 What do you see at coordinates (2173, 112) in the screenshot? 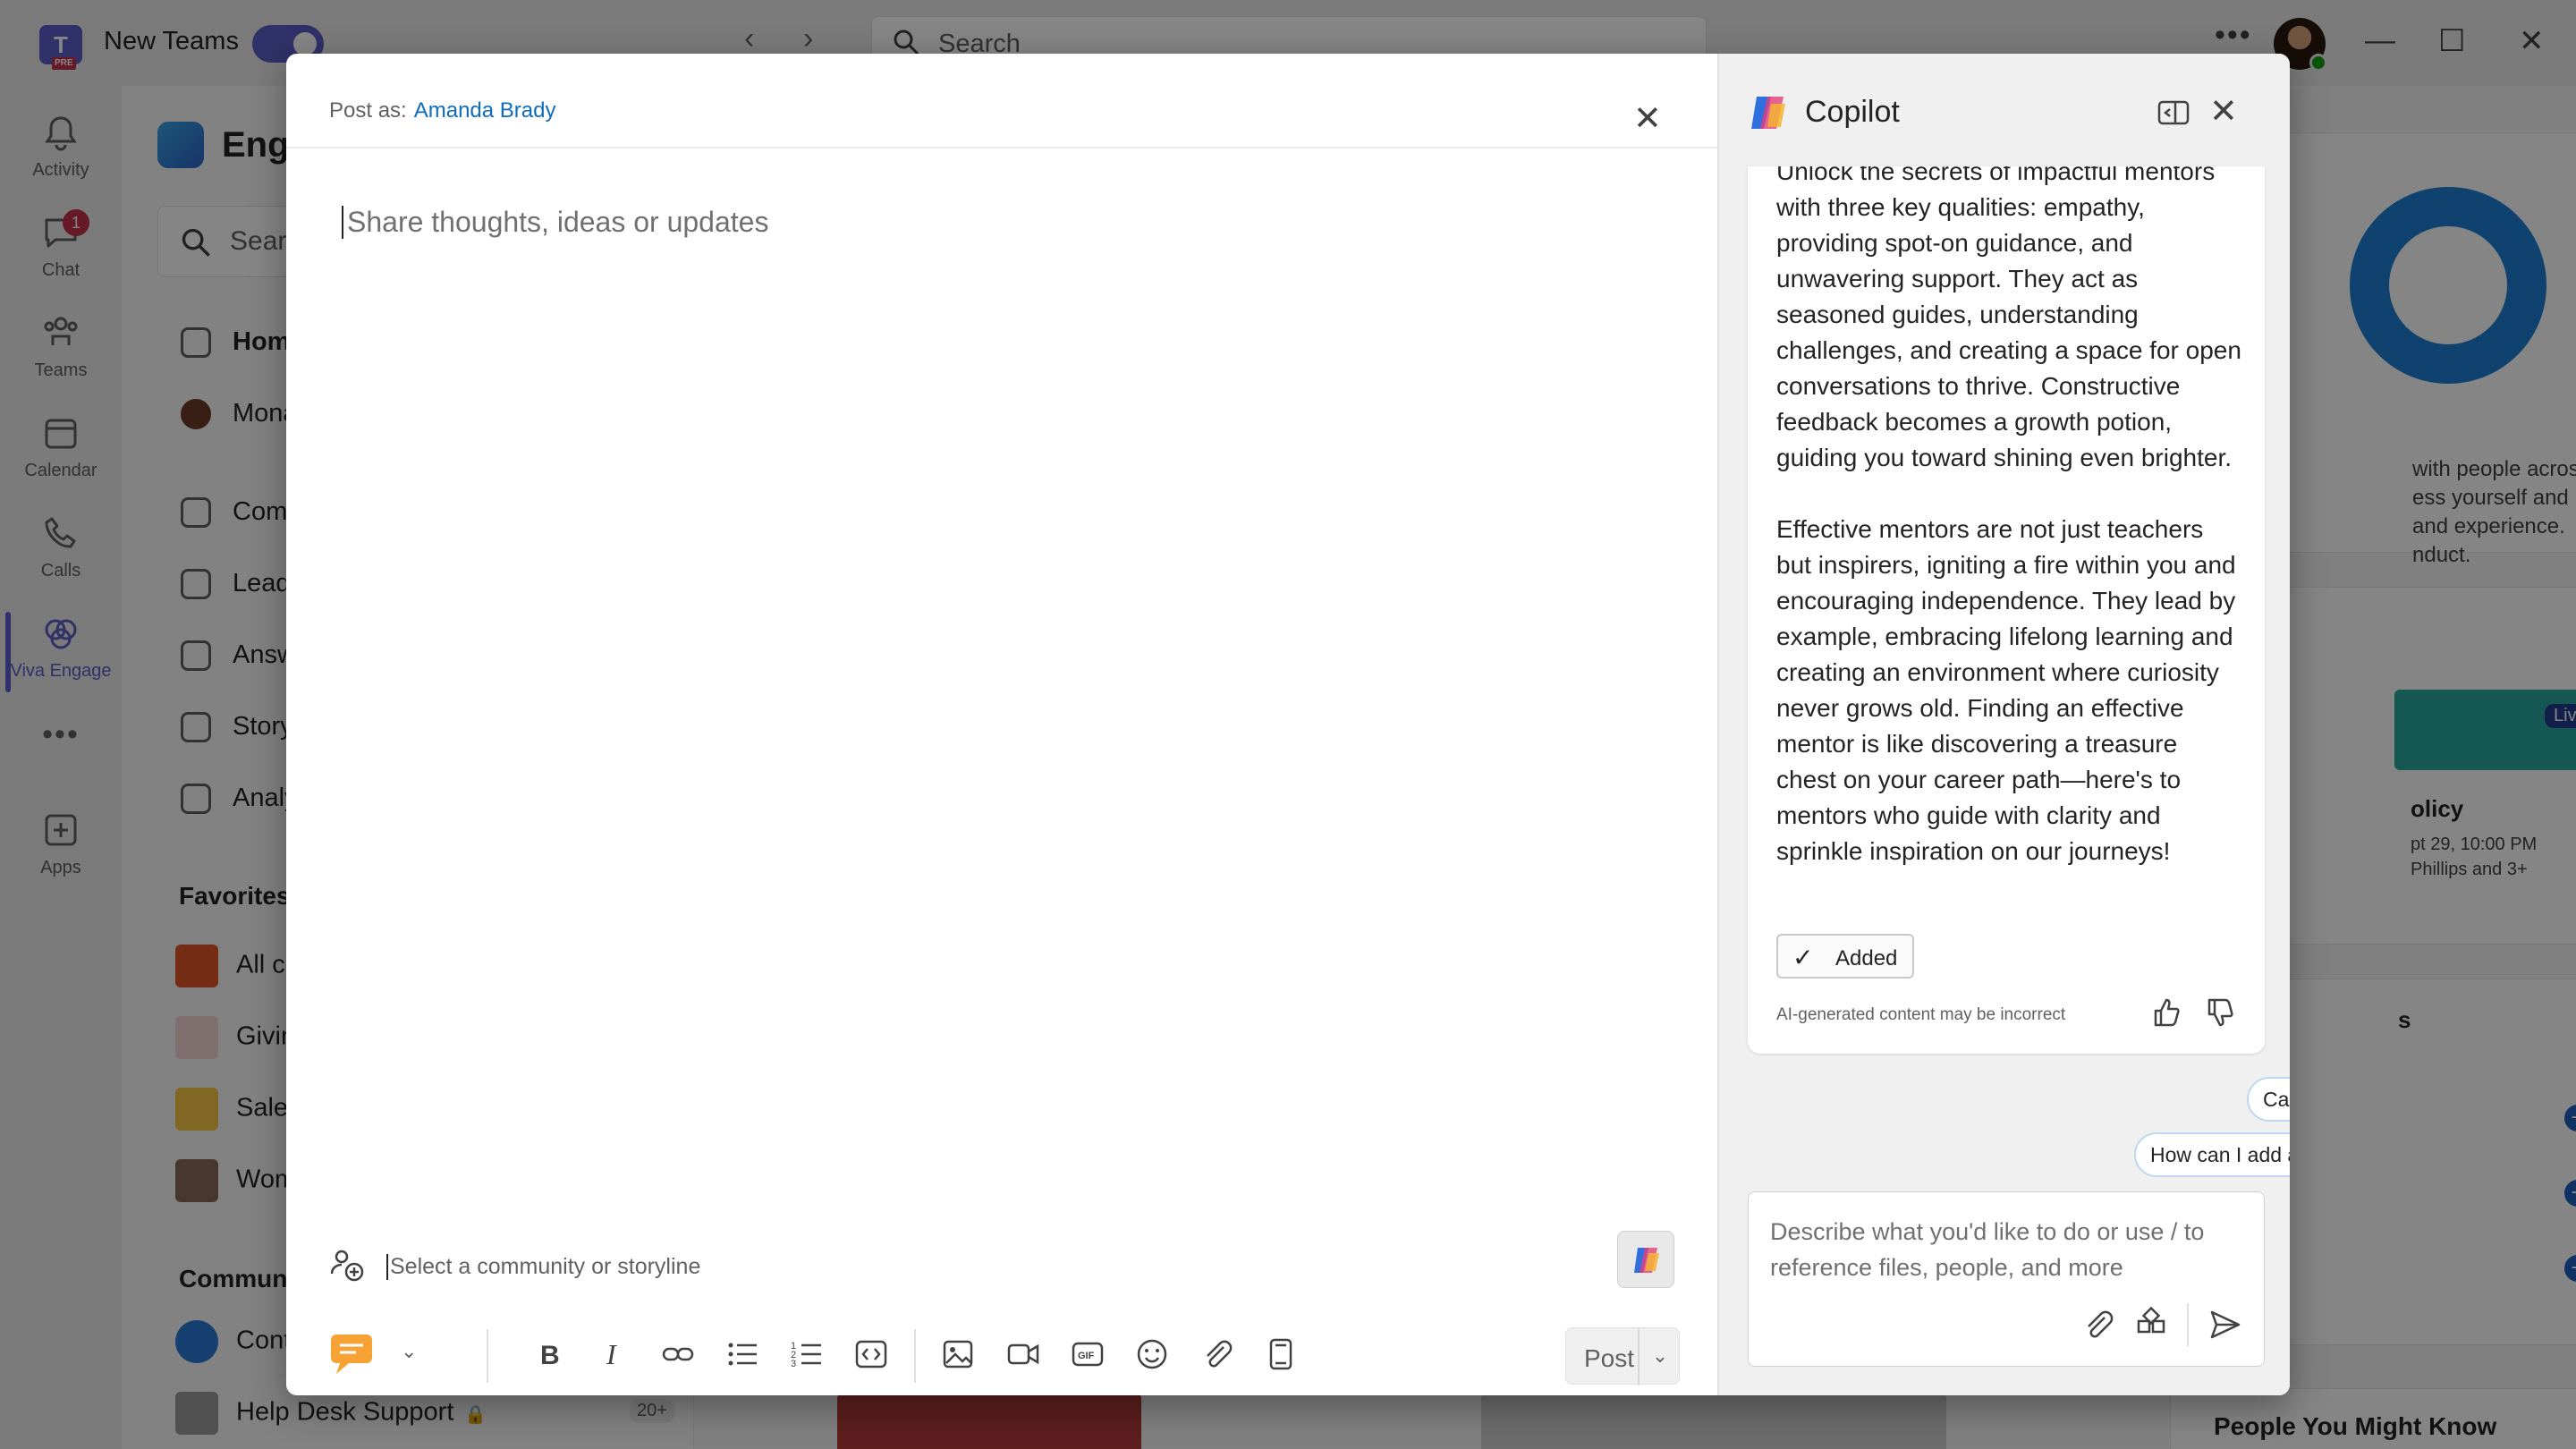
I see `pop-out-icon` at bounding box center [2173, 112].